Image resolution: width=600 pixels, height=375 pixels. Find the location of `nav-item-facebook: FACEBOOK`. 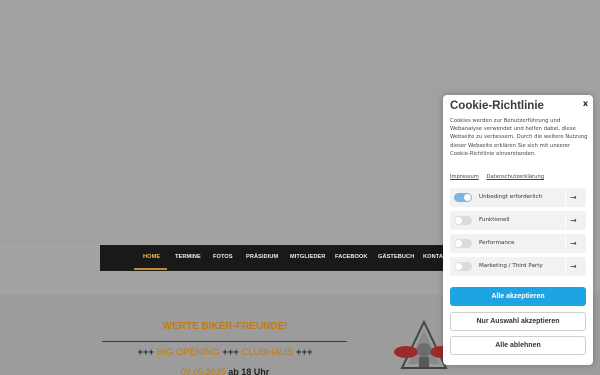

nav-item-facebook: FACEBOOK is located at coordinates (351, 258).